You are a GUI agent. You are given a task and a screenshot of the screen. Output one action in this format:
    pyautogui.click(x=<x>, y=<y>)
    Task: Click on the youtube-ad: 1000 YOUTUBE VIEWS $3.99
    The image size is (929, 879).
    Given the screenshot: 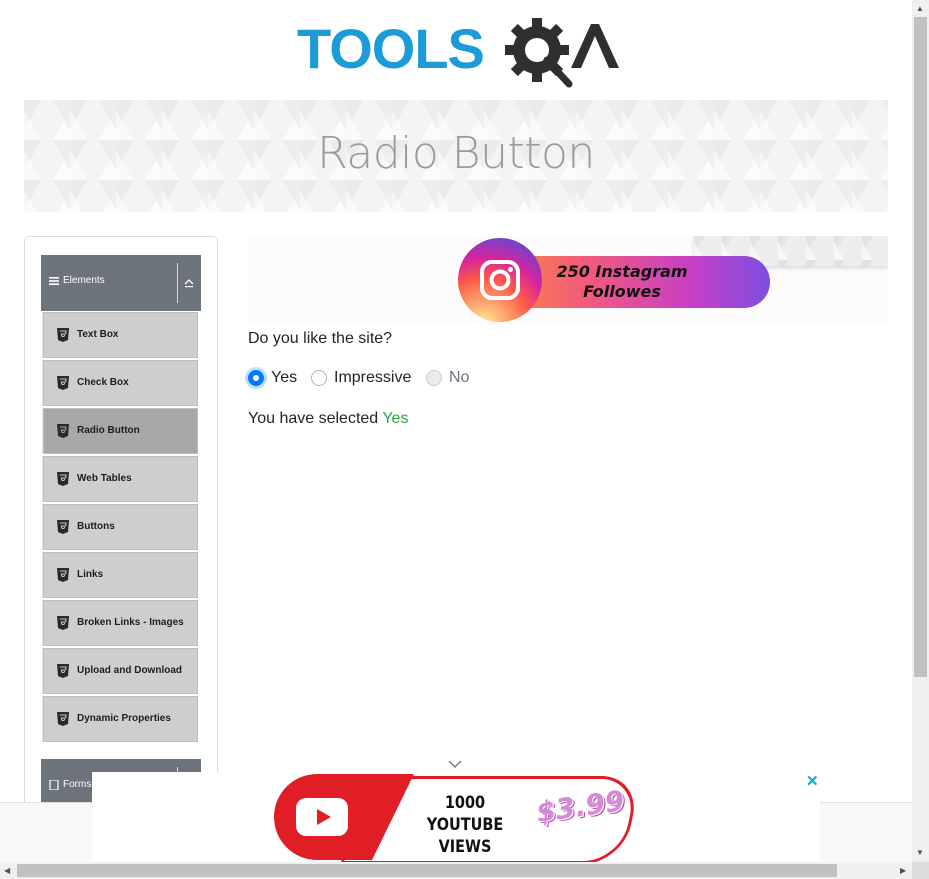 What is the action you would take?
    pyautogui.click(x=456, y=818)
    